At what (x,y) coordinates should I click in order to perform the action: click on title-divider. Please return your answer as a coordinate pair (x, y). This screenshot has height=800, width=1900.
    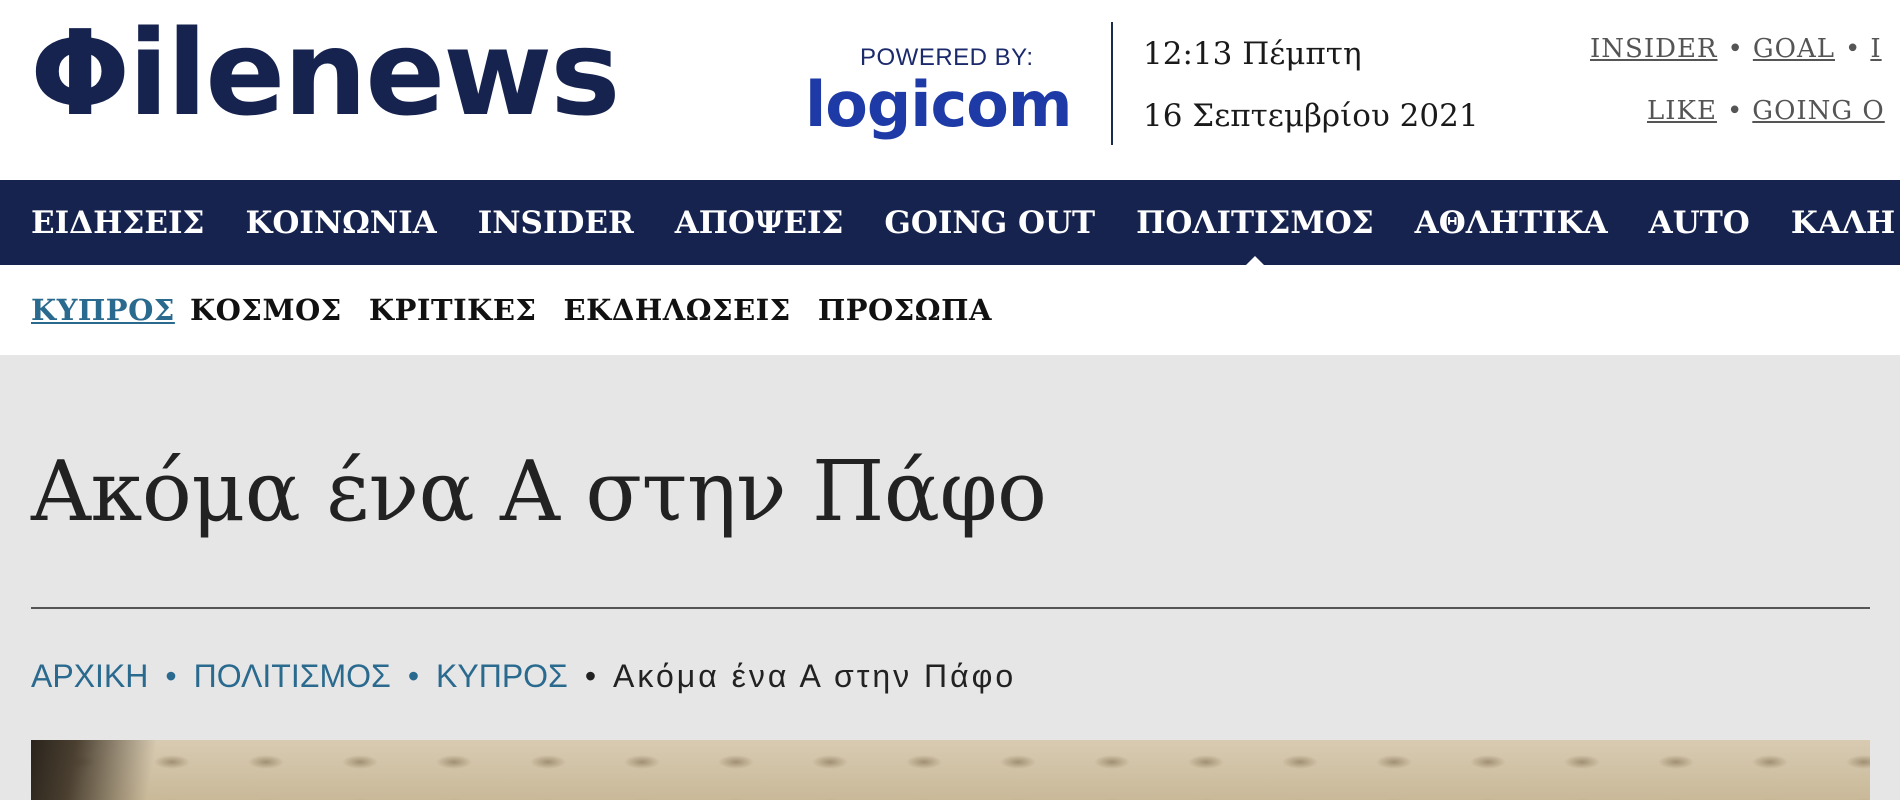
    Looking at the image, I should click on (950, 608).